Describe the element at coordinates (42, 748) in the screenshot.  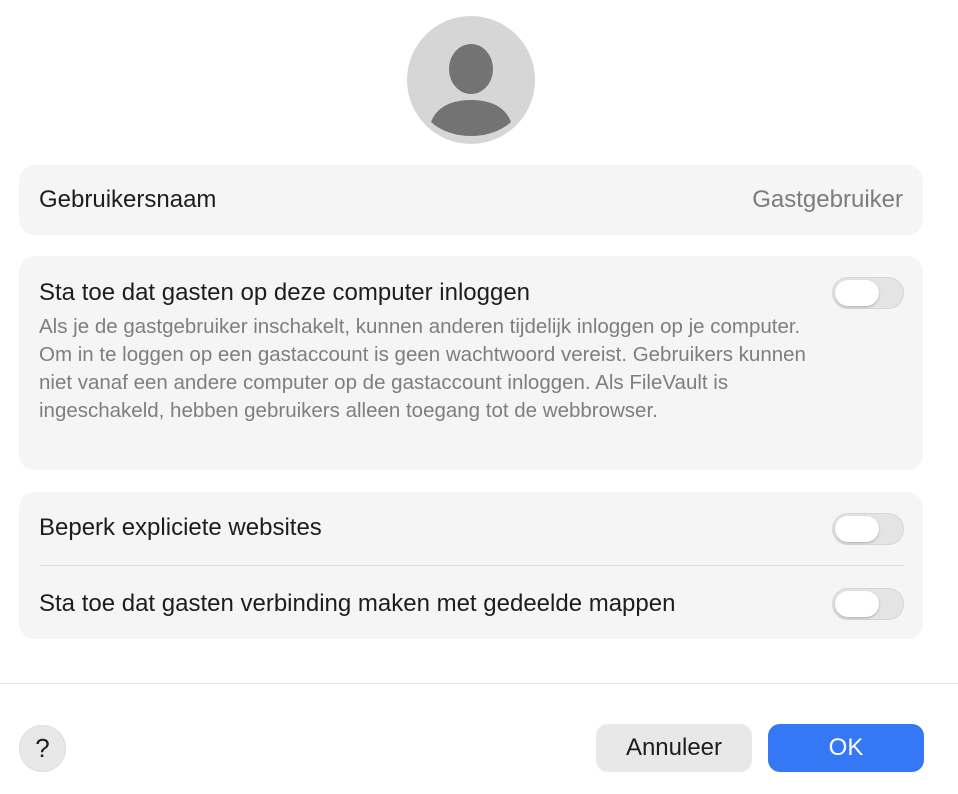
I see `help-button: ?` at that location.